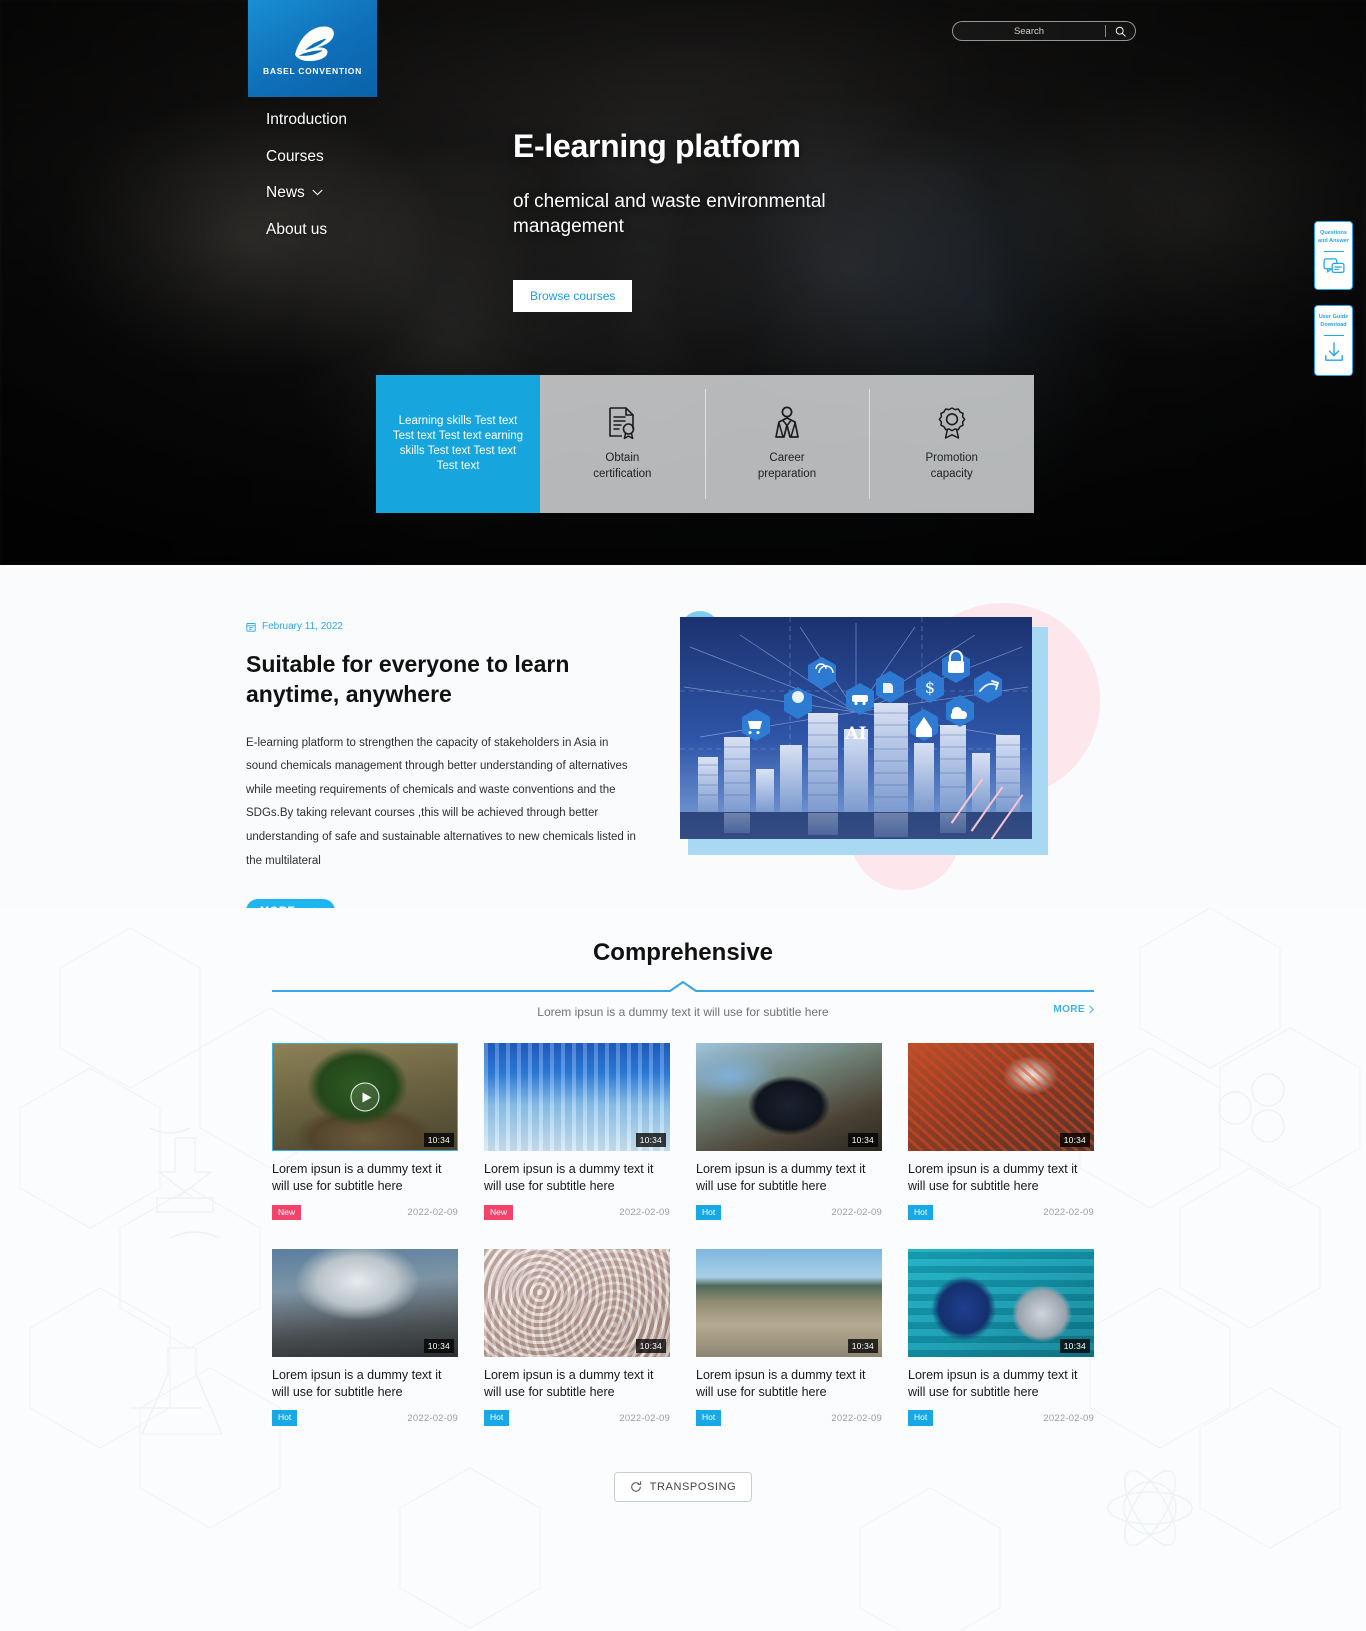 The height and width of the screenshot is (1631, 1366). I want to click on nav-label: Introduction, so click(306, 119).